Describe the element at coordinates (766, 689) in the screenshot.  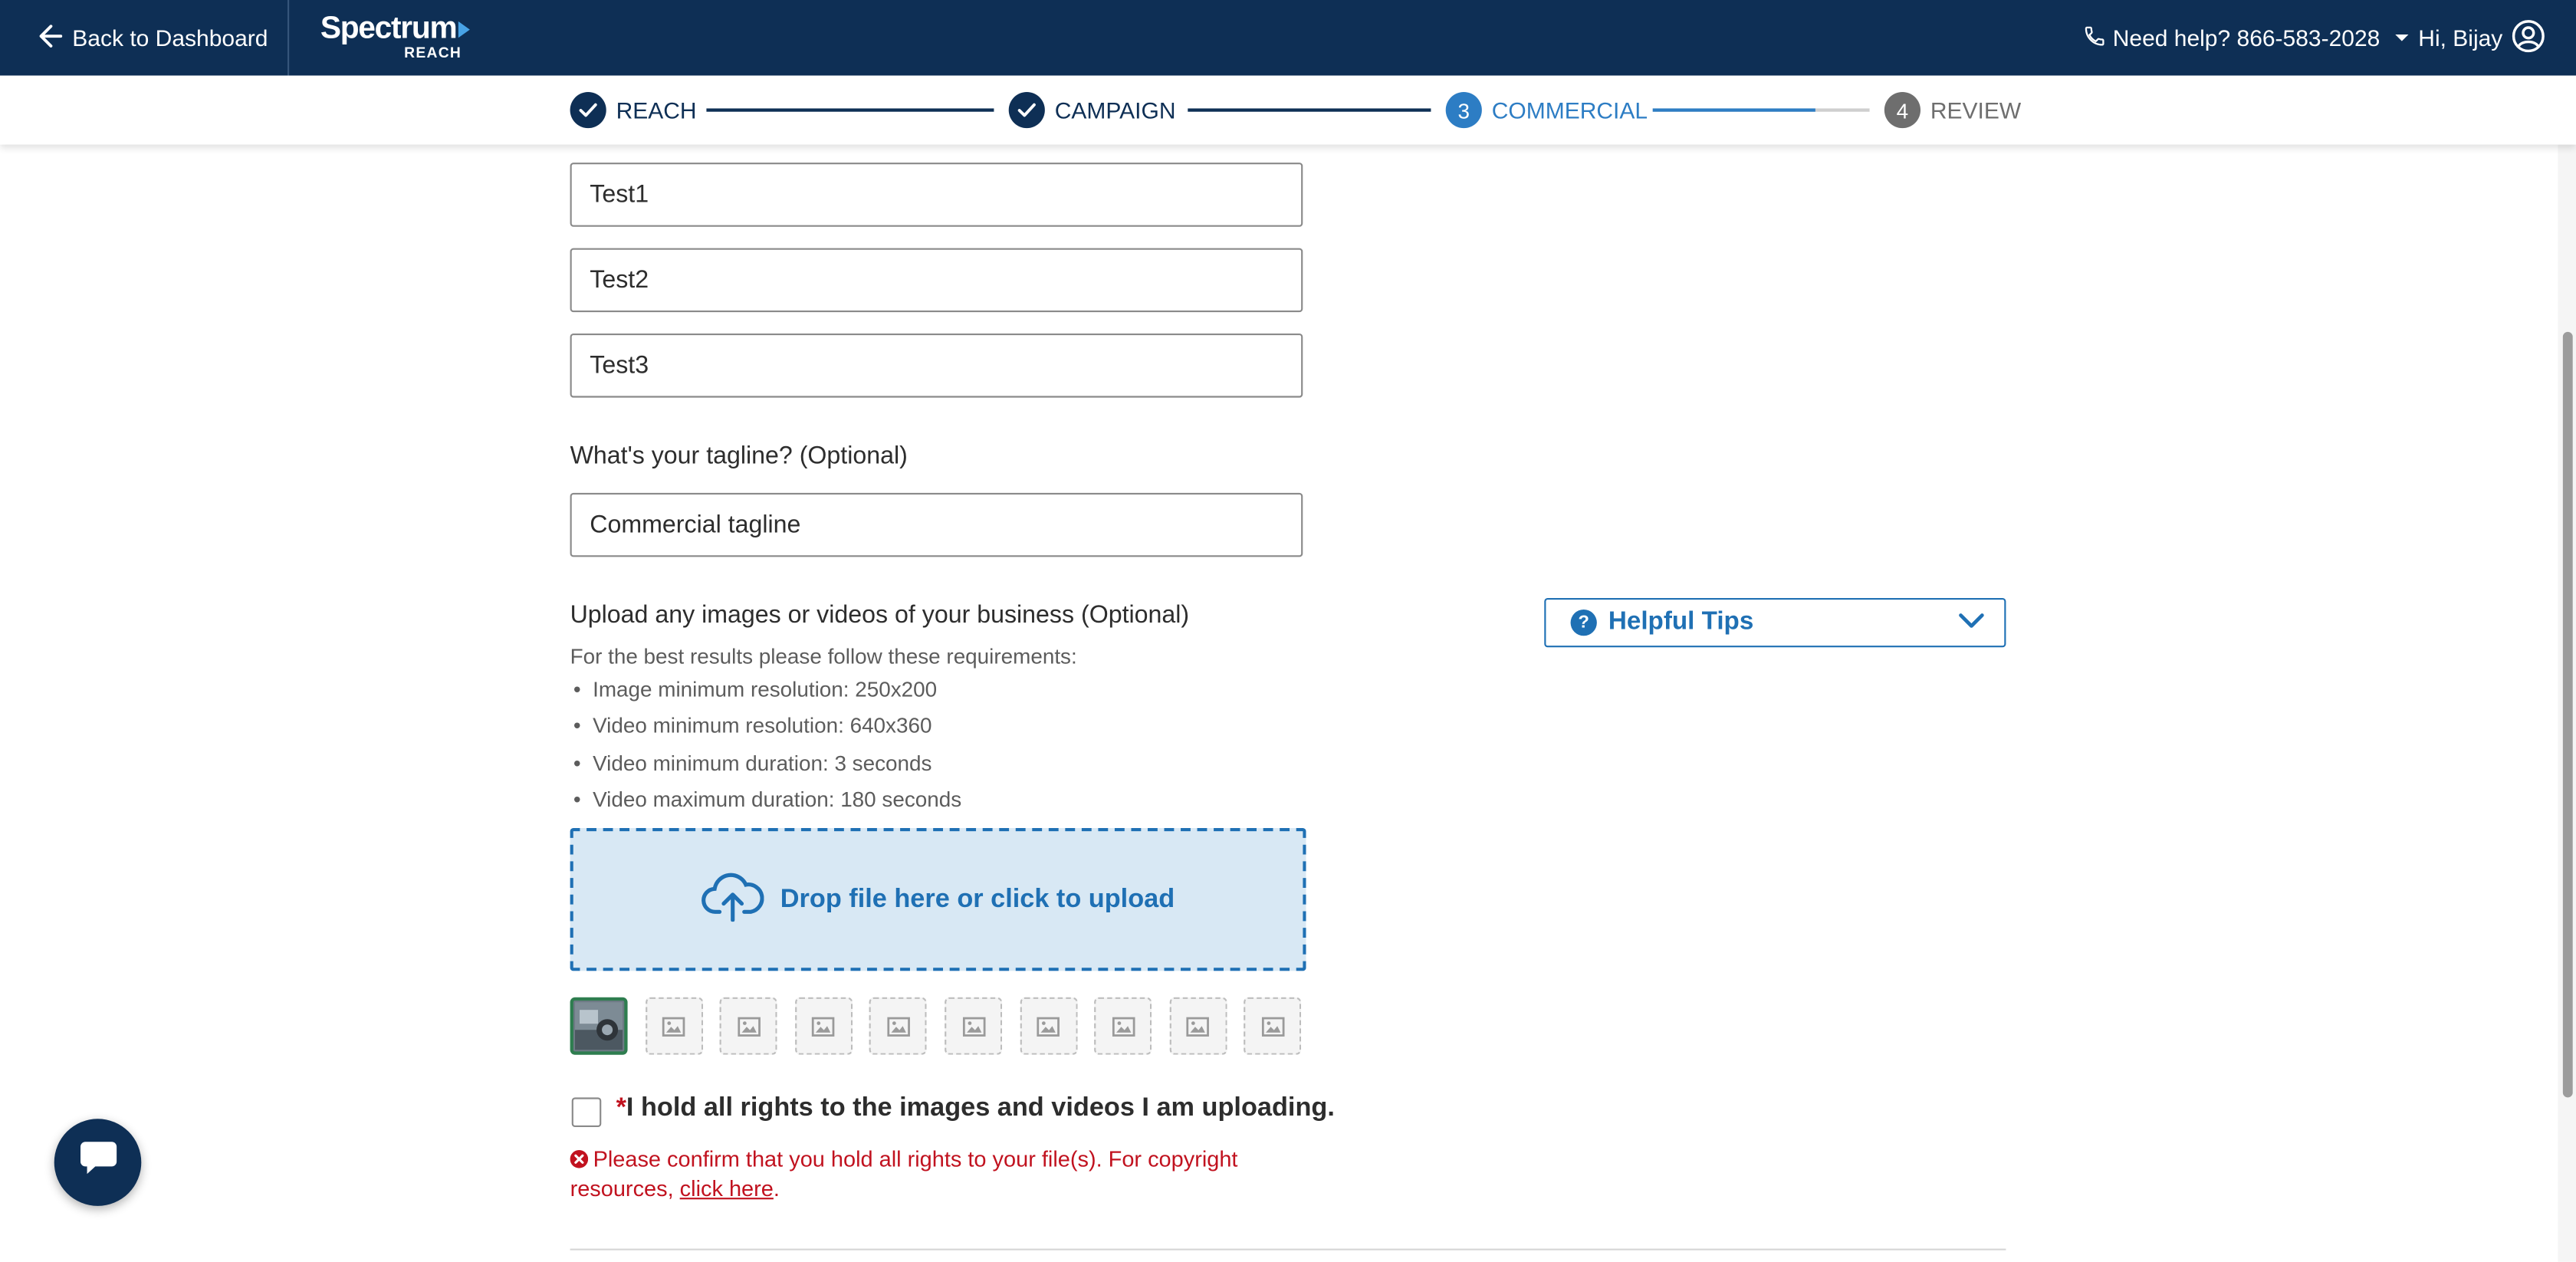
I see `requirement-text: Image minimum resolution: 250x200` at that location.